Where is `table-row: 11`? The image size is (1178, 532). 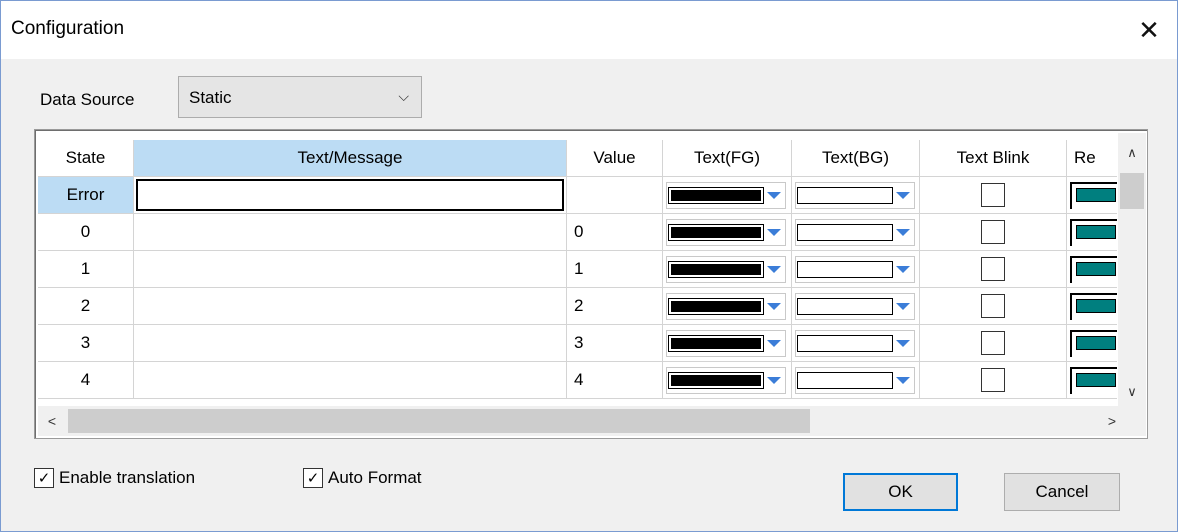
table-row: 11 is located at coordinates (577, 269).